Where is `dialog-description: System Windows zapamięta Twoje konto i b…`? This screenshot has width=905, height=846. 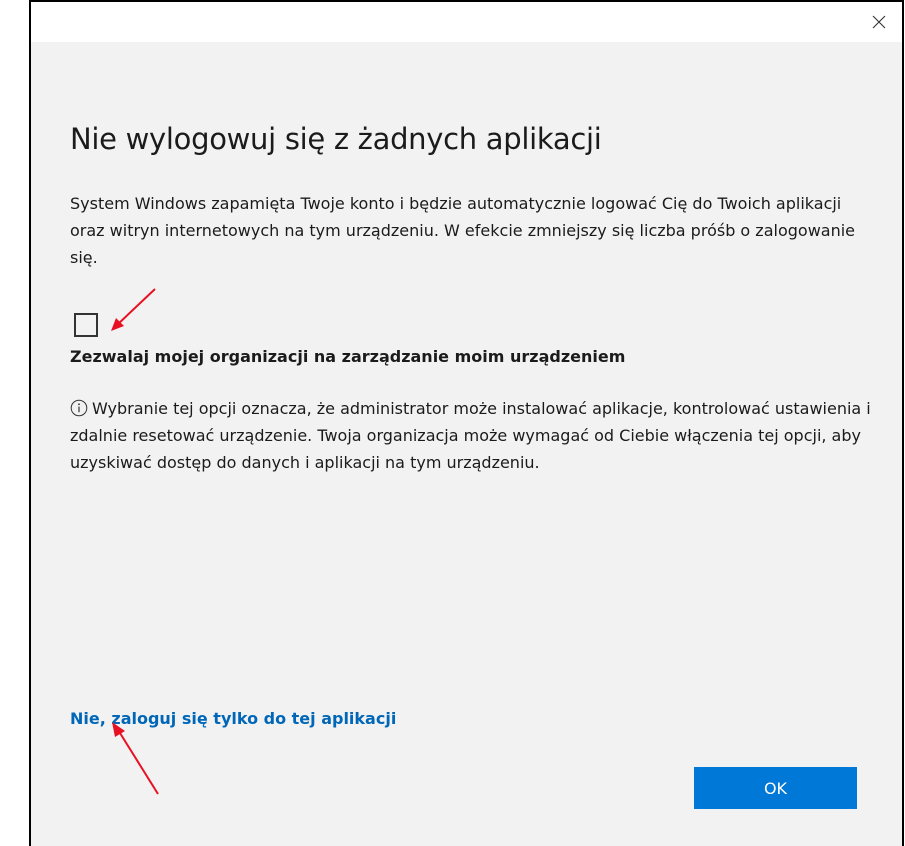 dialog-description: System Windows zapamięta Twoje konto i b… is located at coordinates (463, 230).